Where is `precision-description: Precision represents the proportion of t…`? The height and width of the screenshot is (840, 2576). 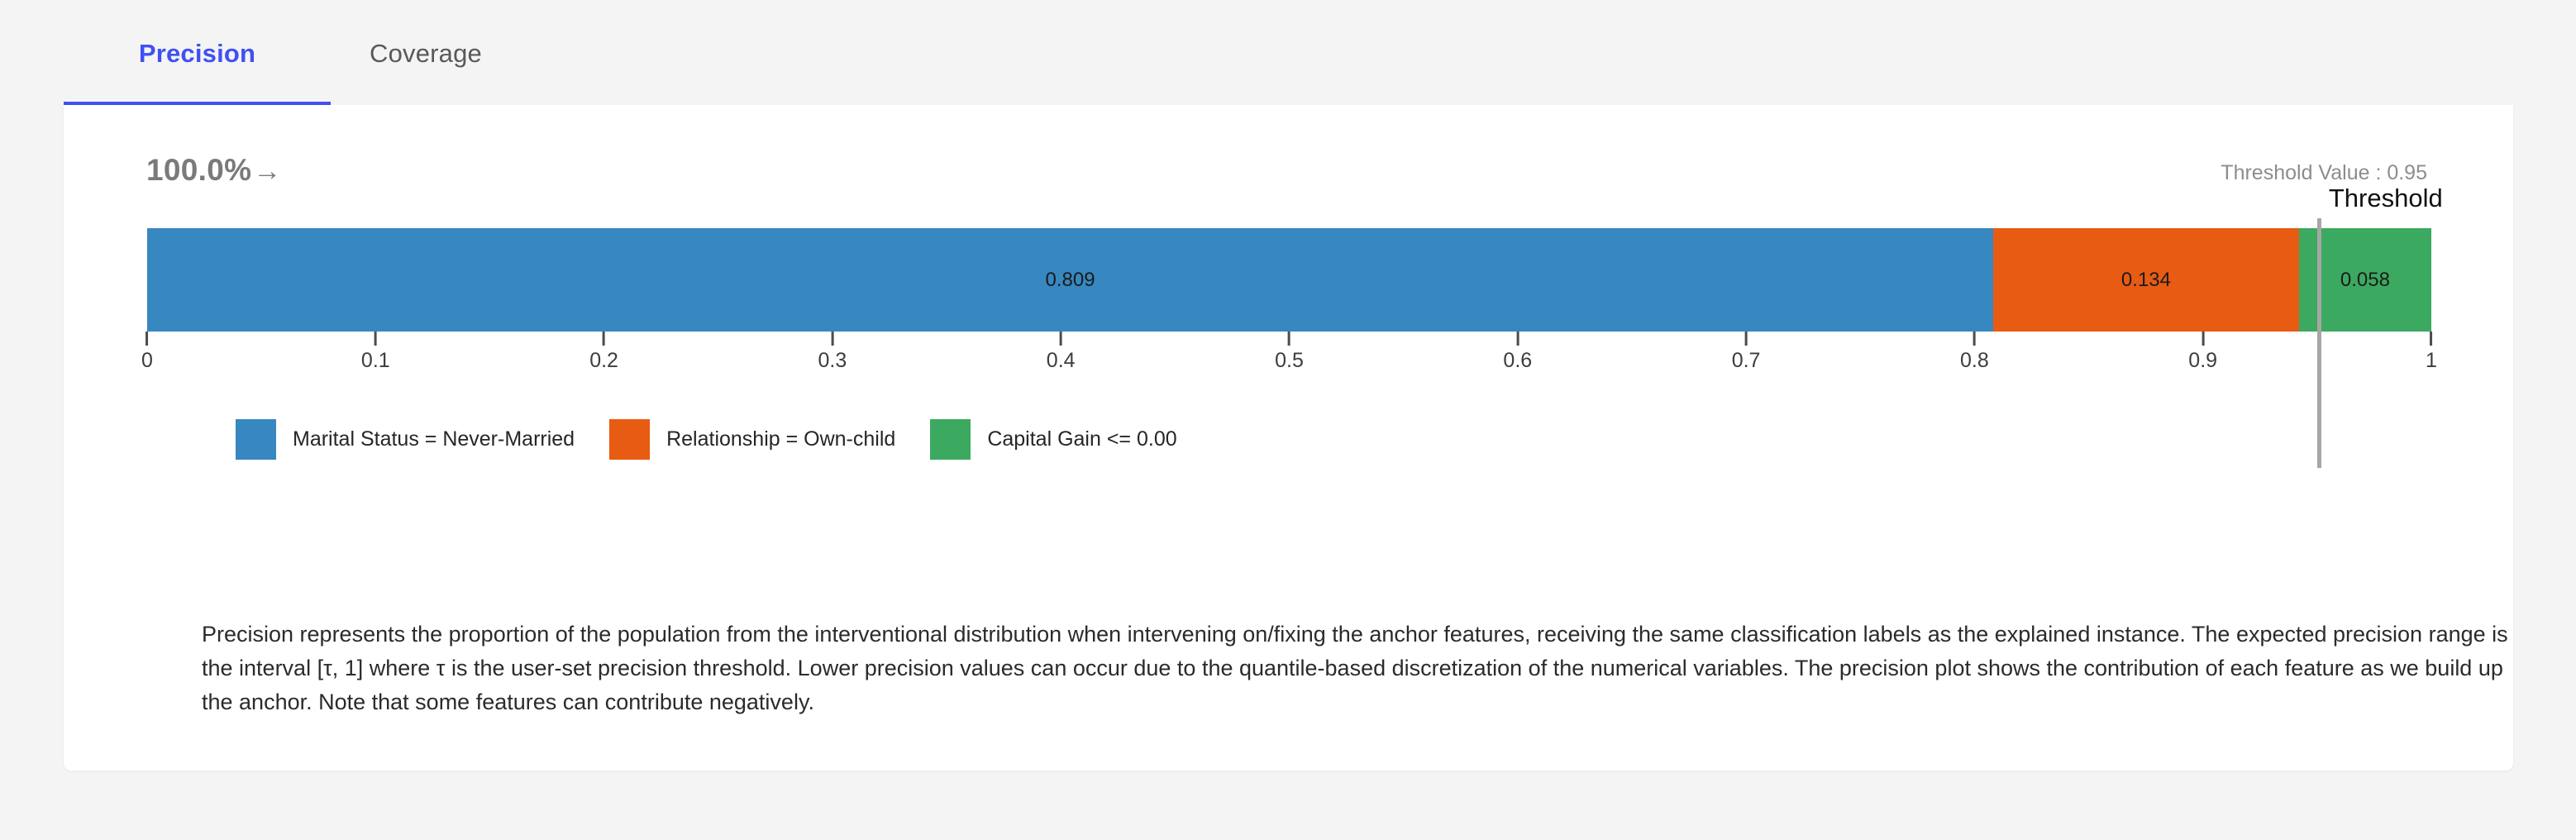 precision-description: Precision represents the proportion of t… is located at coordinates (1355, 668).